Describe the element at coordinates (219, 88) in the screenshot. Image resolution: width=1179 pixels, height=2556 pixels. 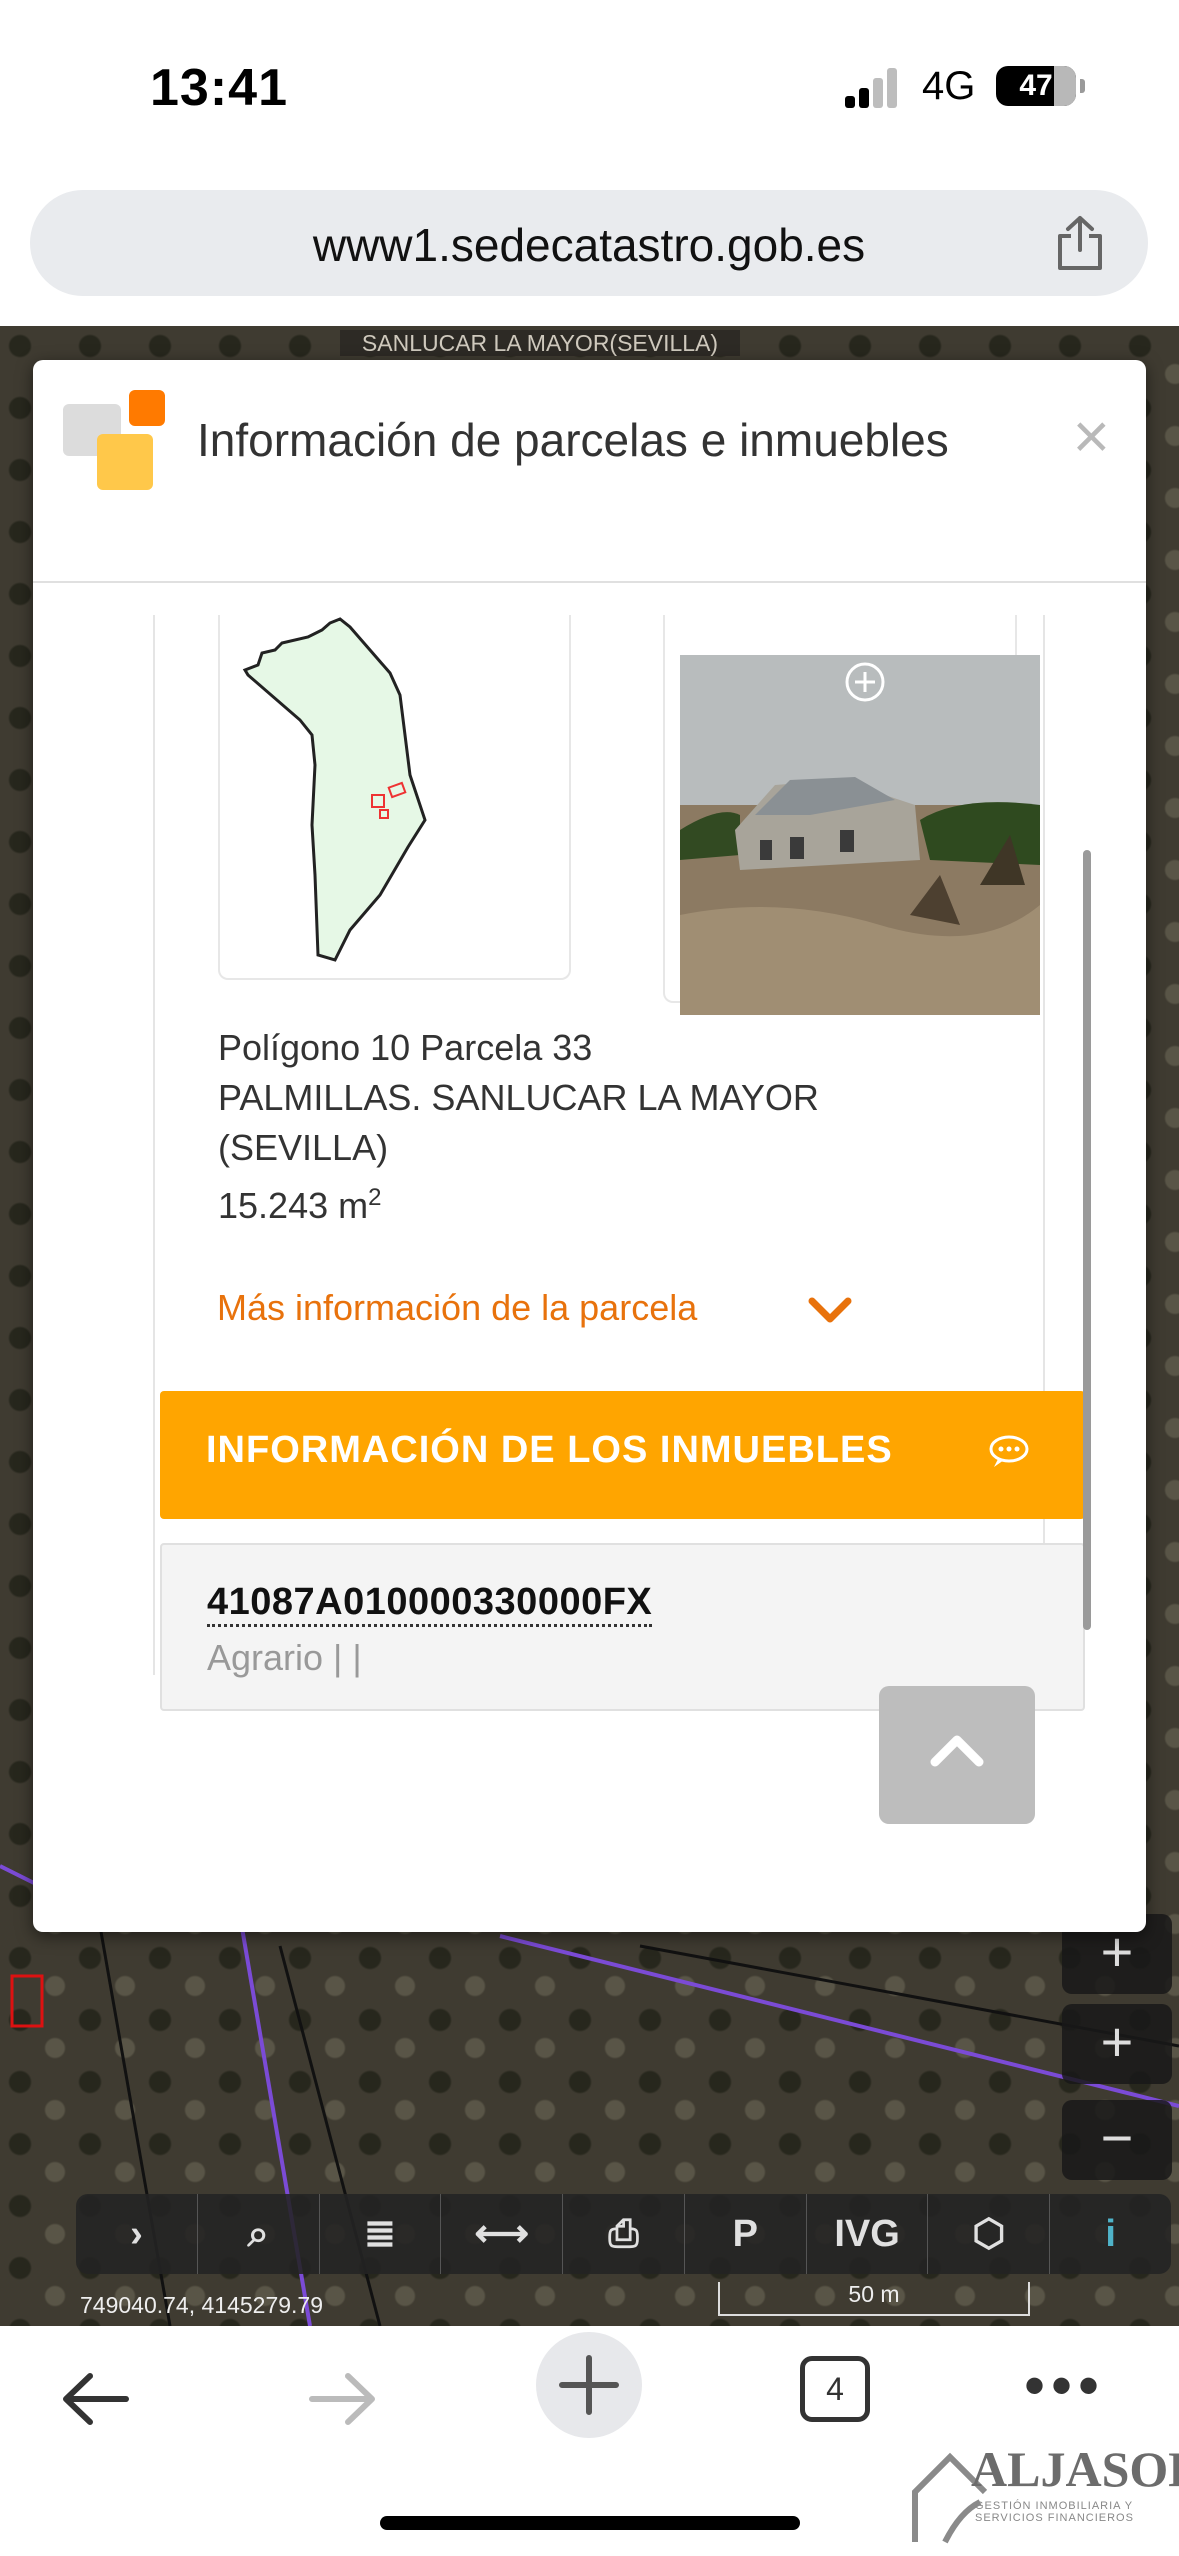
I see `status-time: 13:41` at that location.